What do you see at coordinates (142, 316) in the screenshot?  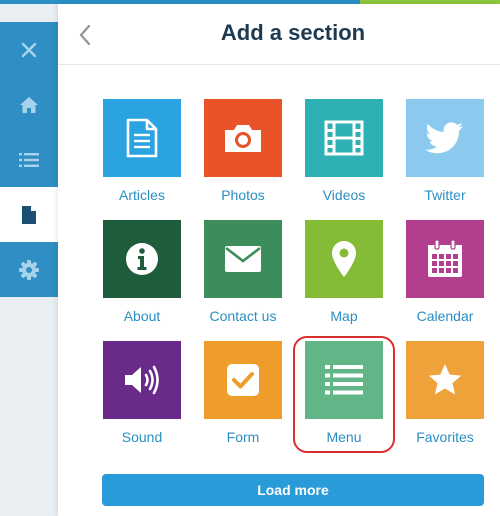 I see `section-label: About` at bounding box center [142, 316].